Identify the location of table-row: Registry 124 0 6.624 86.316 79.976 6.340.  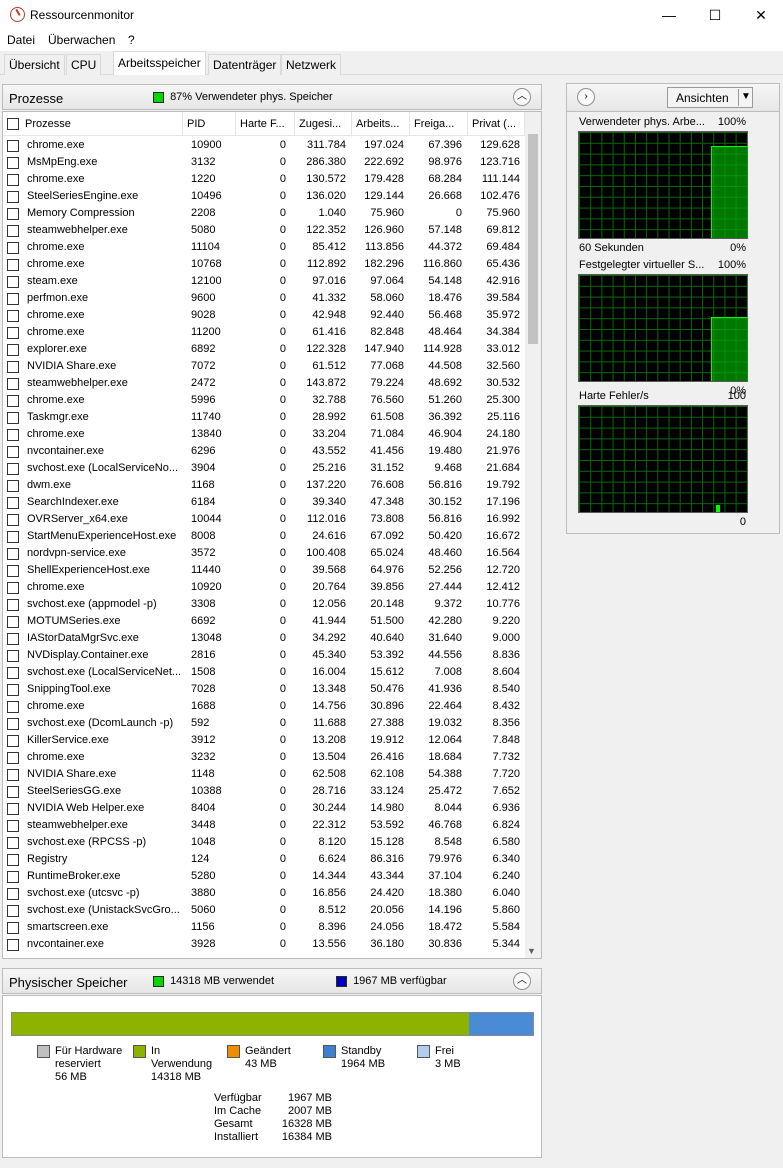
(263, 859).